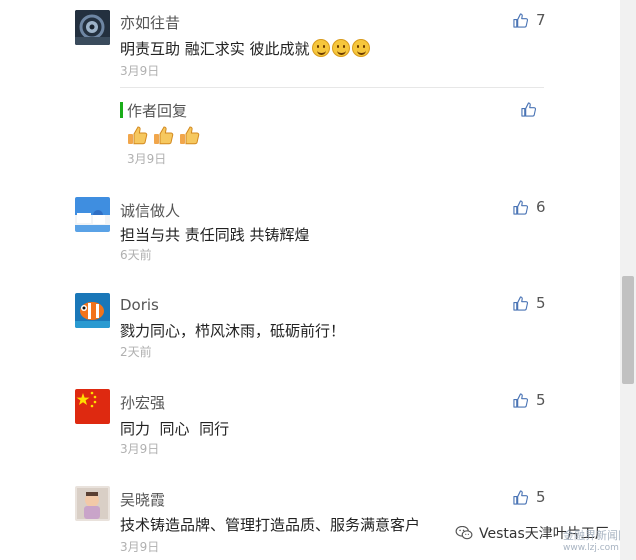 This screenshot has height=560, width=636. Describe the element at coordinates (541, 207) in the screenshot. I see `like-count: 6` at that location.